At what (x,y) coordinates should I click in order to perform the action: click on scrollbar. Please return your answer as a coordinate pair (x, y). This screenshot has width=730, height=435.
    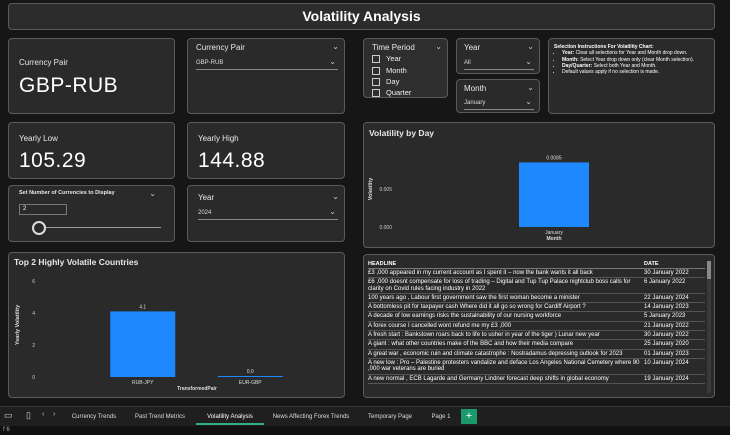
    Looking at the image, I should click on (709, 327).